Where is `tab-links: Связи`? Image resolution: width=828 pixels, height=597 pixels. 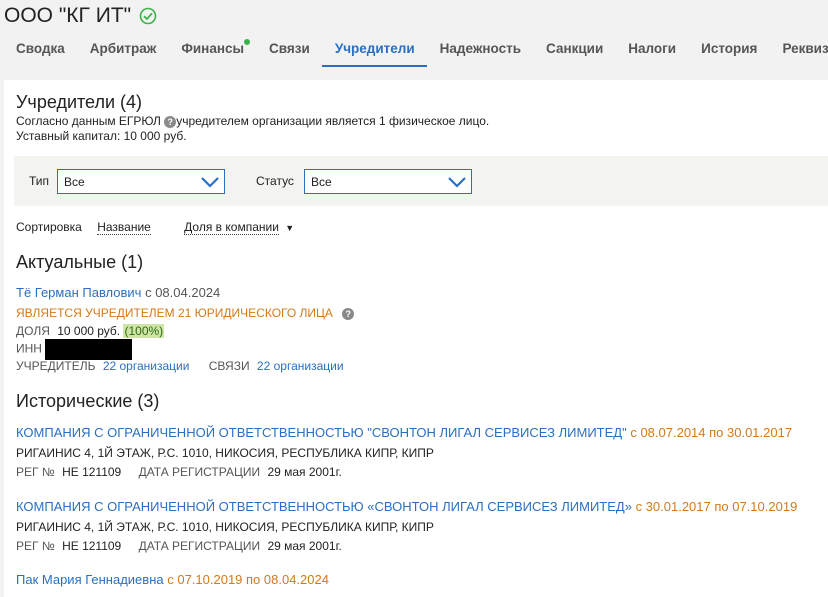 tab-links: Связи is located at coordinates (289, 51).